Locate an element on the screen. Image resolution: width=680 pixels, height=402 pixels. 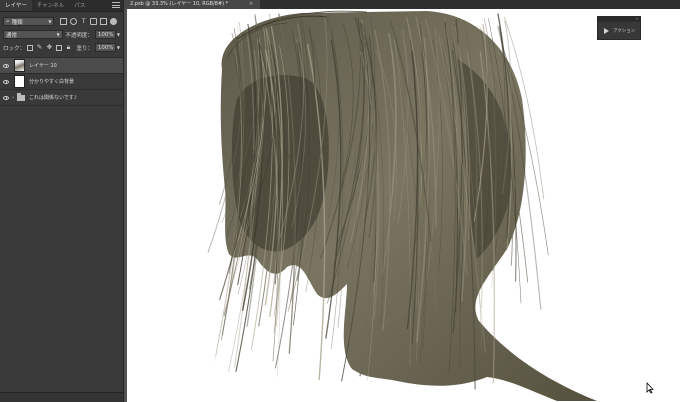
filter-pixel-icon is located at coordinates (64, 21).